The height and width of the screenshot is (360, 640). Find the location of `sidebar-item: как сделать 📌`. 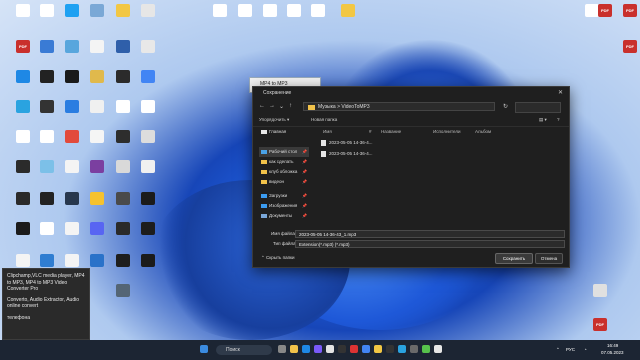

sidebar-item: как сделать 📌 is located at coordinates (284, 162).